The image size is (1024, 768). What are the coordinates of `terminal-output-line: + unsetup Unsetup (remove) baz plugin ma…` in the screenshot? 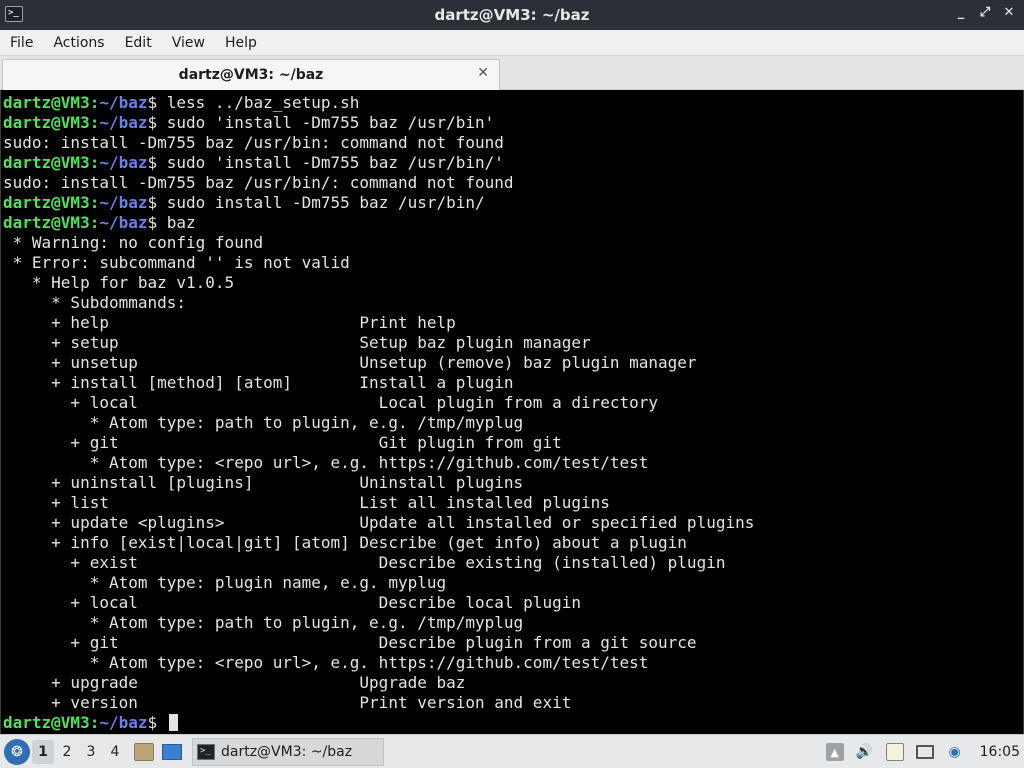 It's located at (350, 362).